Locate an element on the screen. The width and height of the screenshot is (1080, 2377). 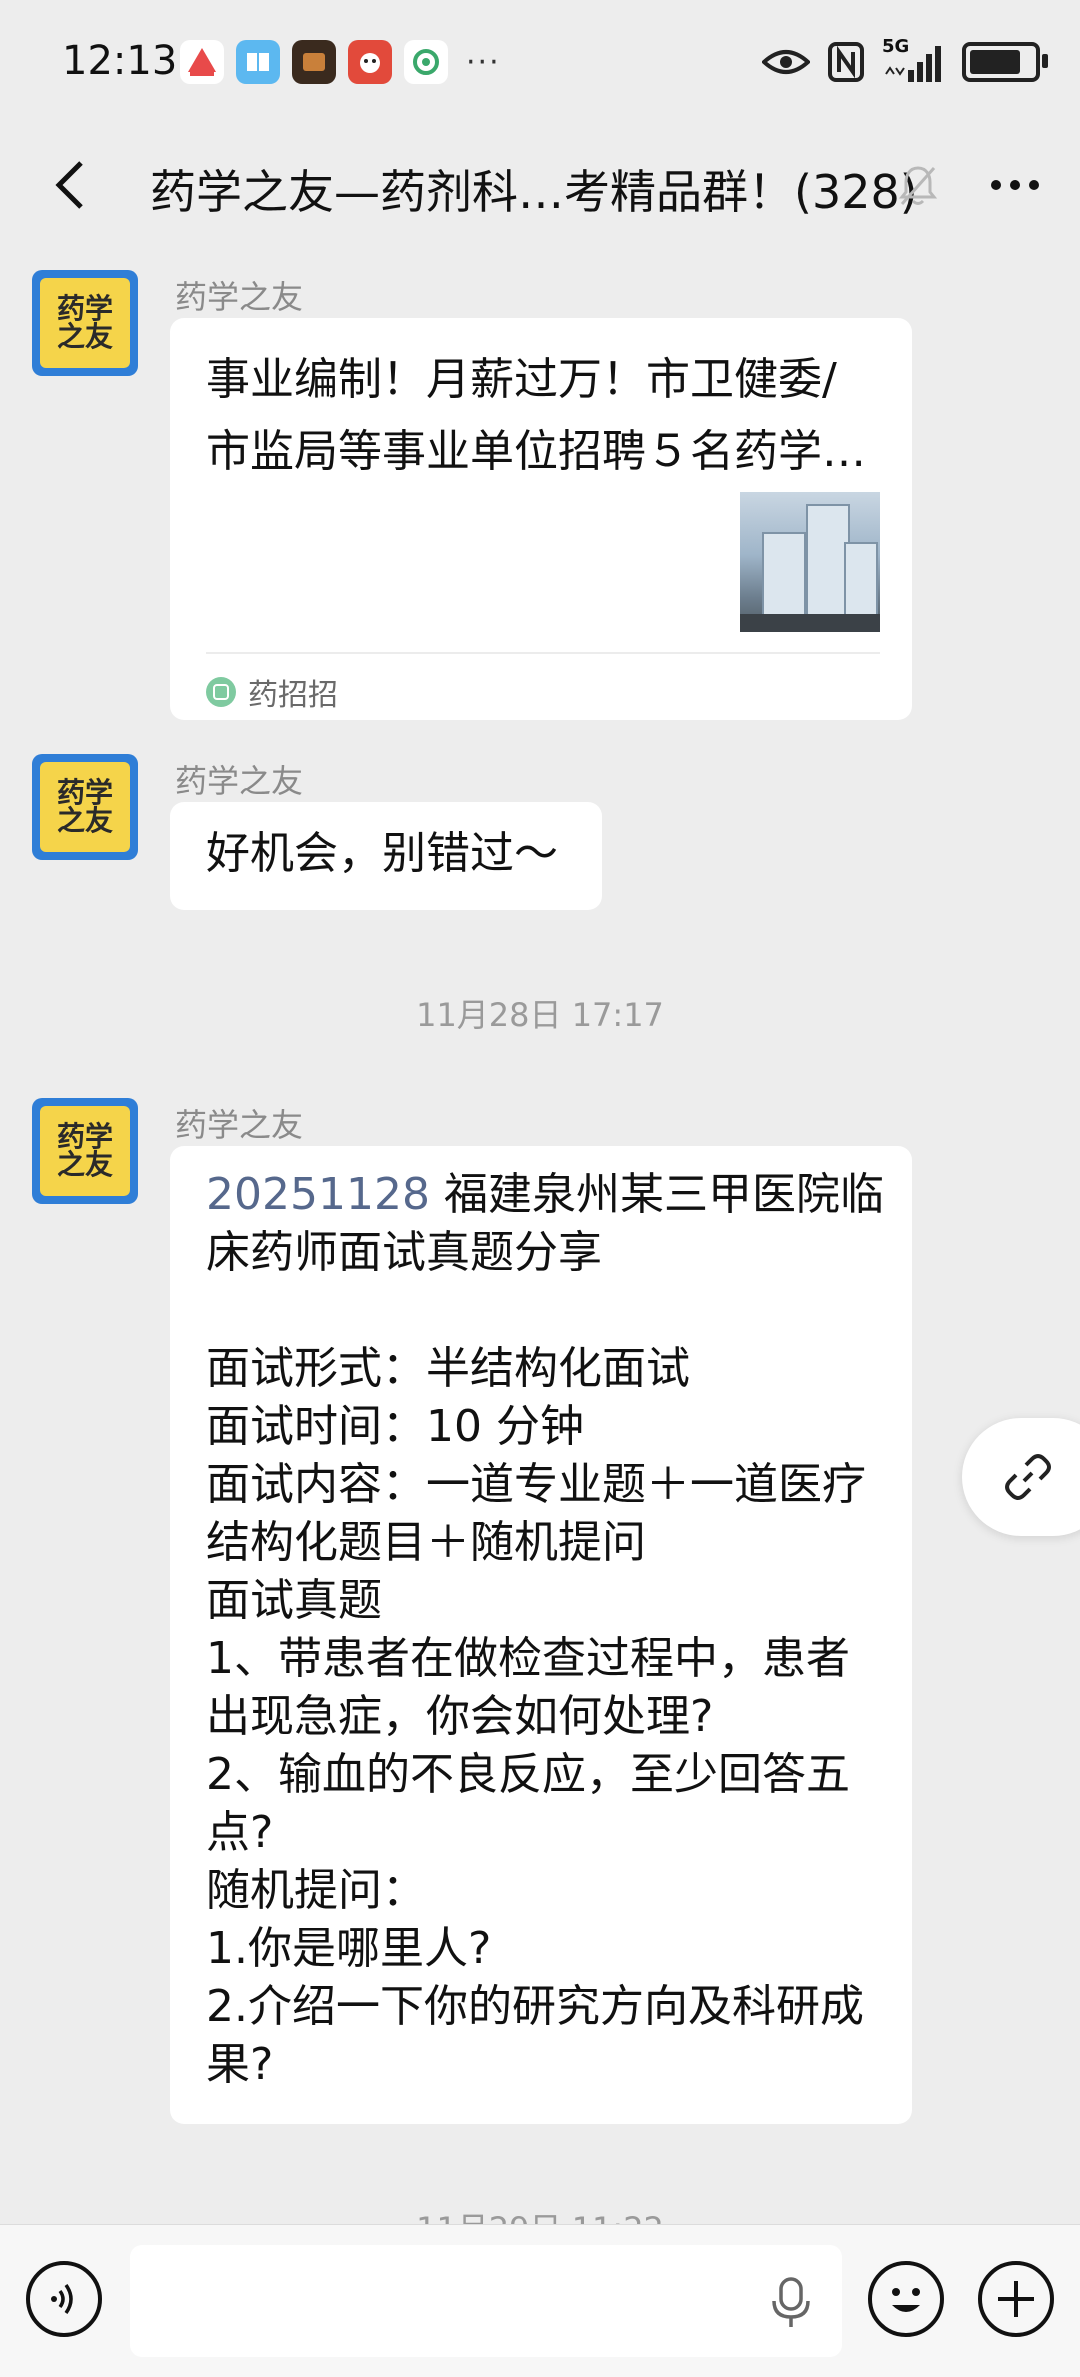
more-notifications-icon: ··· is located at coordinates (483, 62).